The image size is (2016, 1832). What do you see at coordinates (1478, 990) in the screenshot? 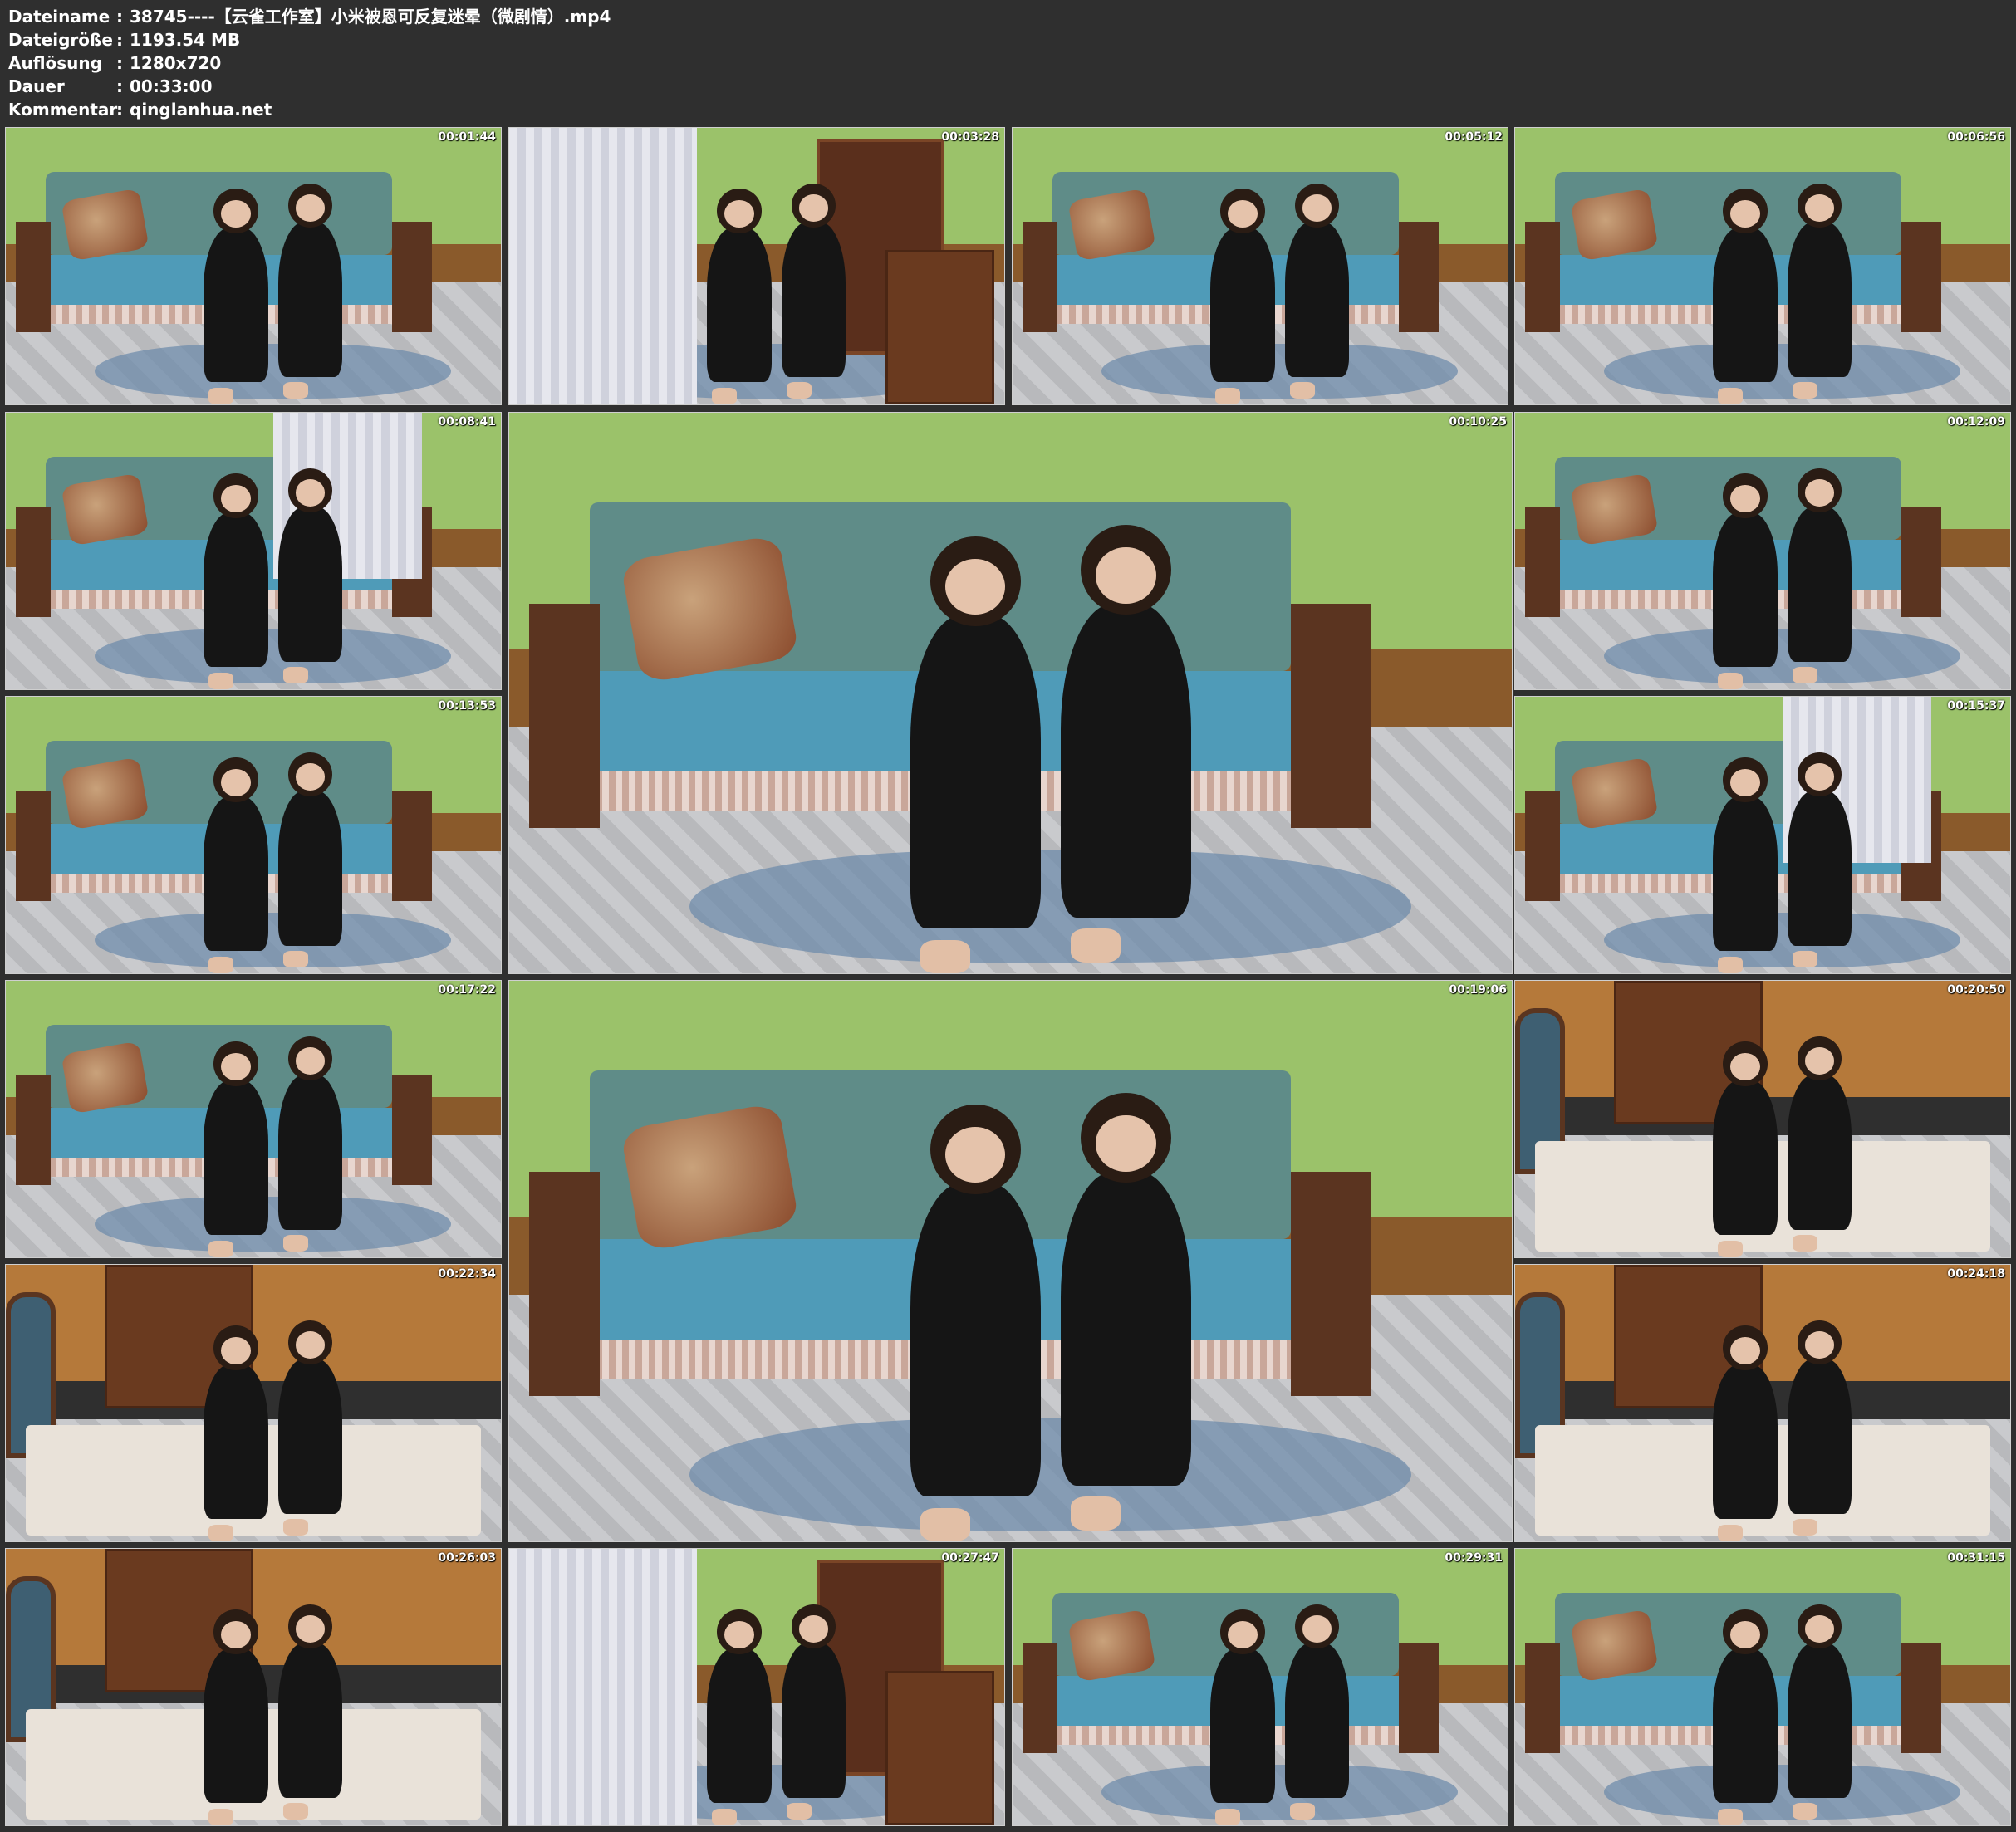
I see `thumbnail-timestamp: 00:19:06` at bounding box center [1478, 990].